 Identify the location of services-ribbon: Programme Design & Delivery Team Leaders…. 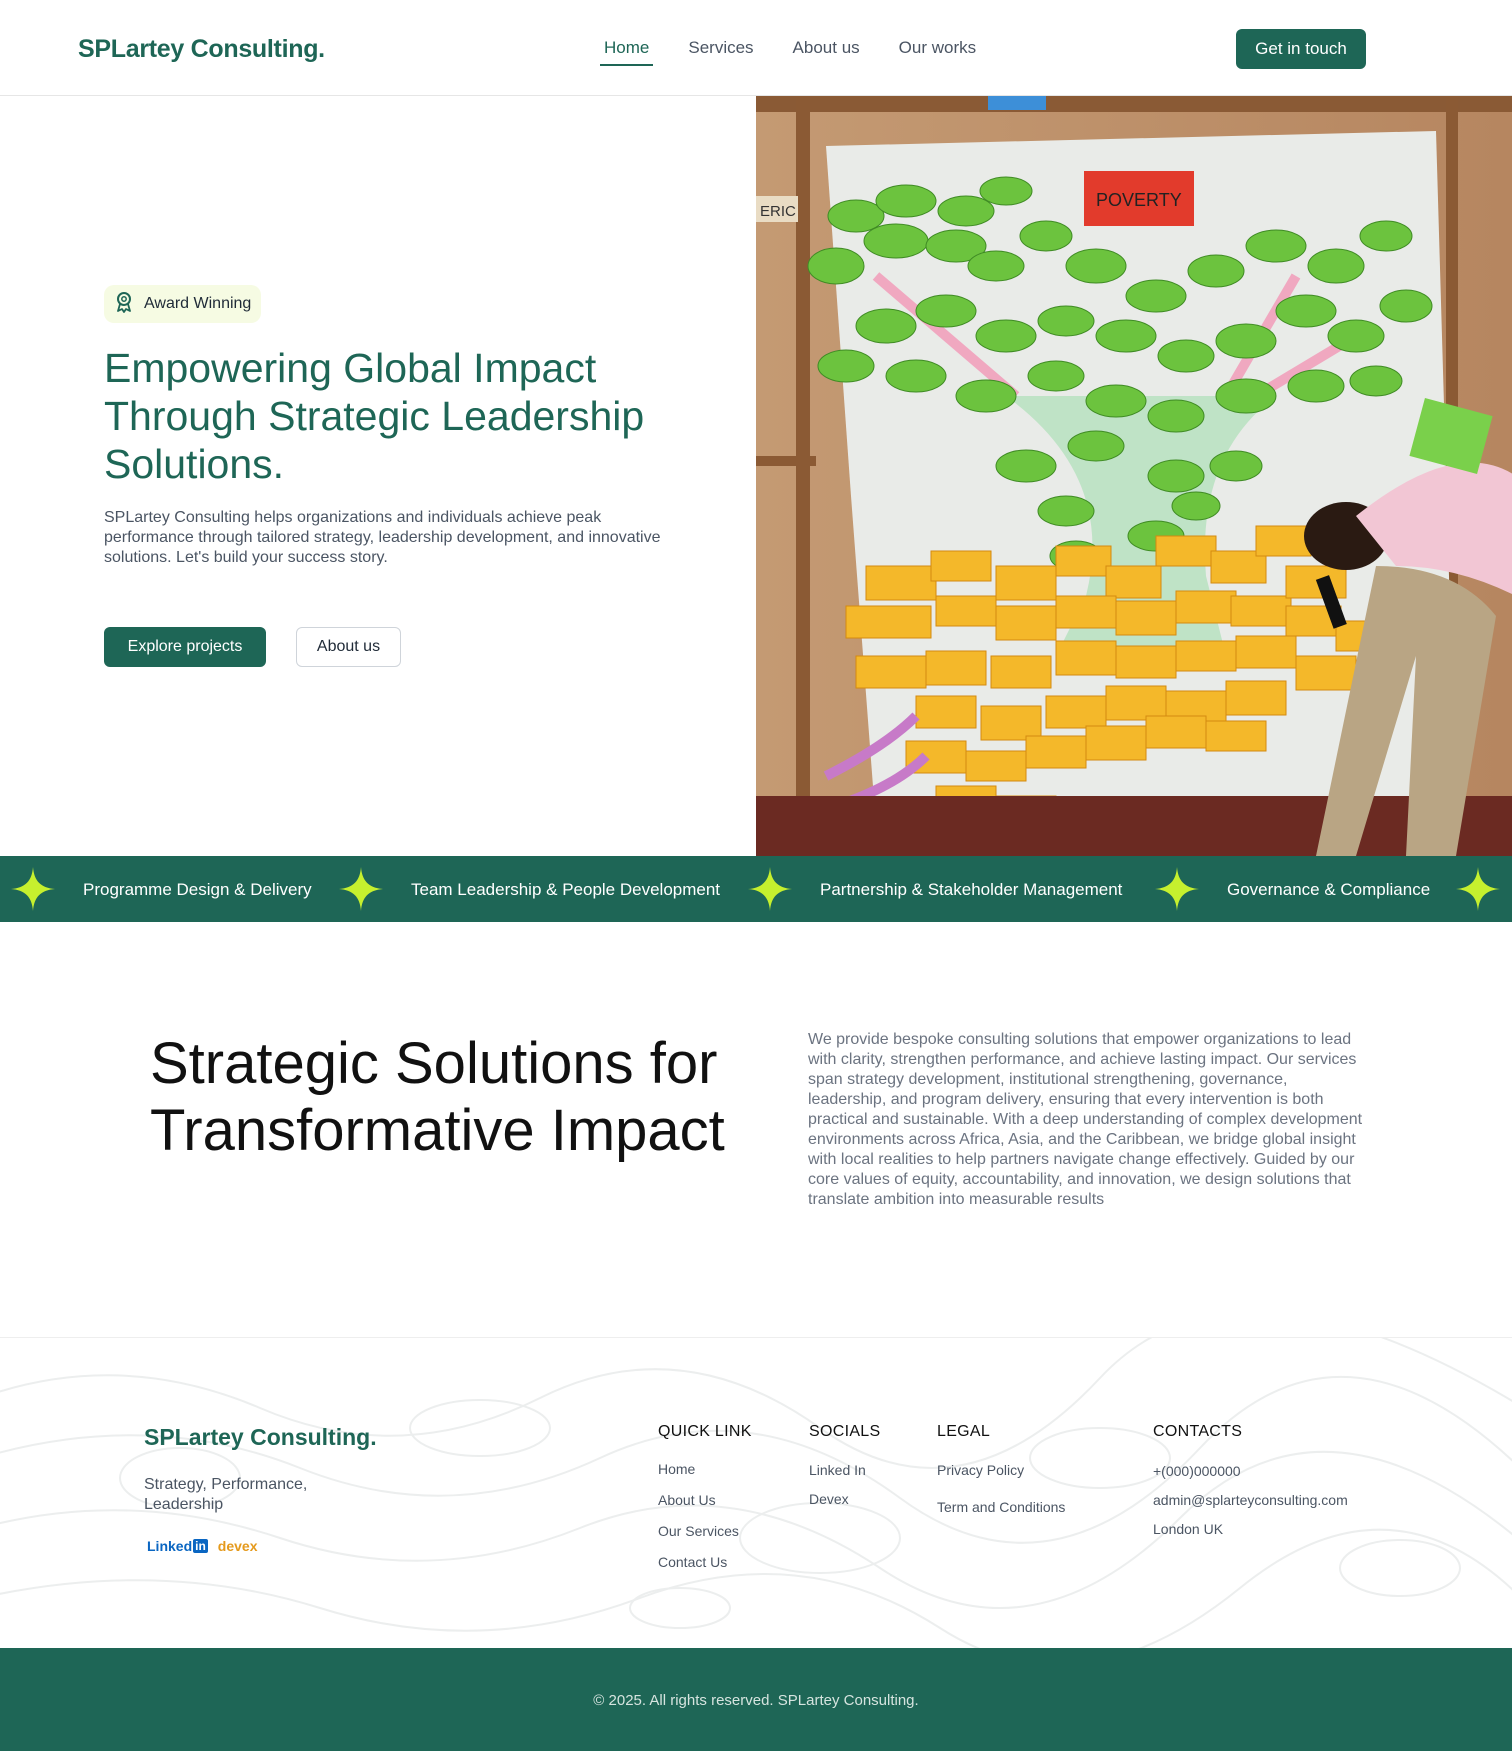
(756, 889).